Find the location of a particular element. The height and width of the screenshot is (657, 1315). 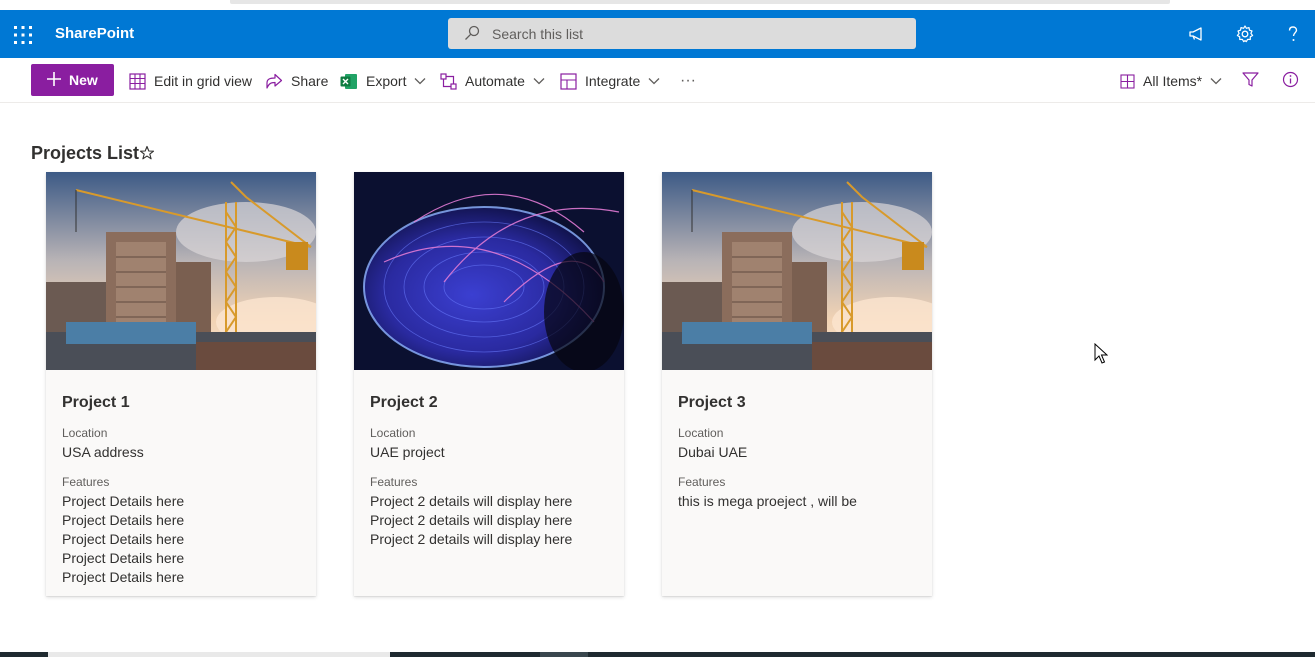

integrate-label: Integrate is located at coordinates (613, 81).